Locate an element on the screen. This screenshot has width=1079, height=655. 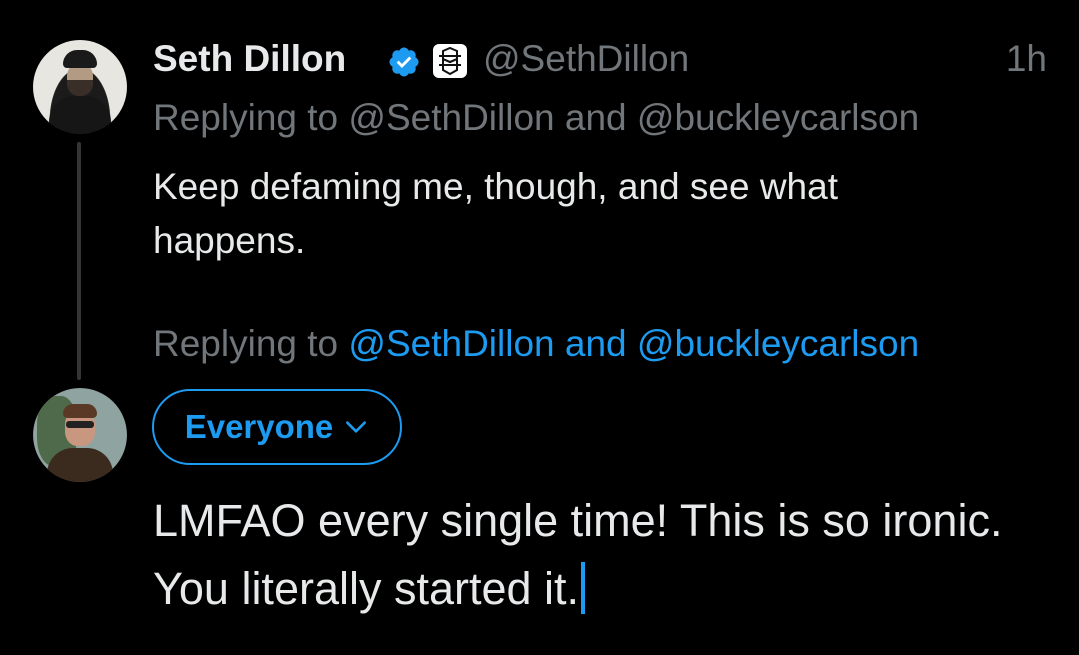
verified-badge-icon is located at coordinates (404, 62).